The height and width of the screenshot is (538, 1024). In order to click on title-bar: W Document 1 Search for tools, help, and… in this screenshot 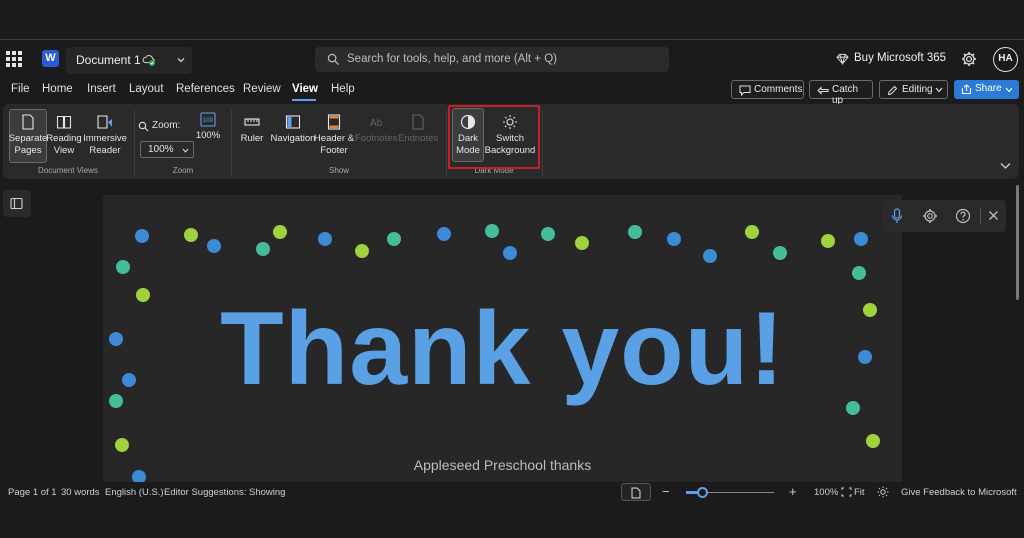, I will do `click(512, 59)`.